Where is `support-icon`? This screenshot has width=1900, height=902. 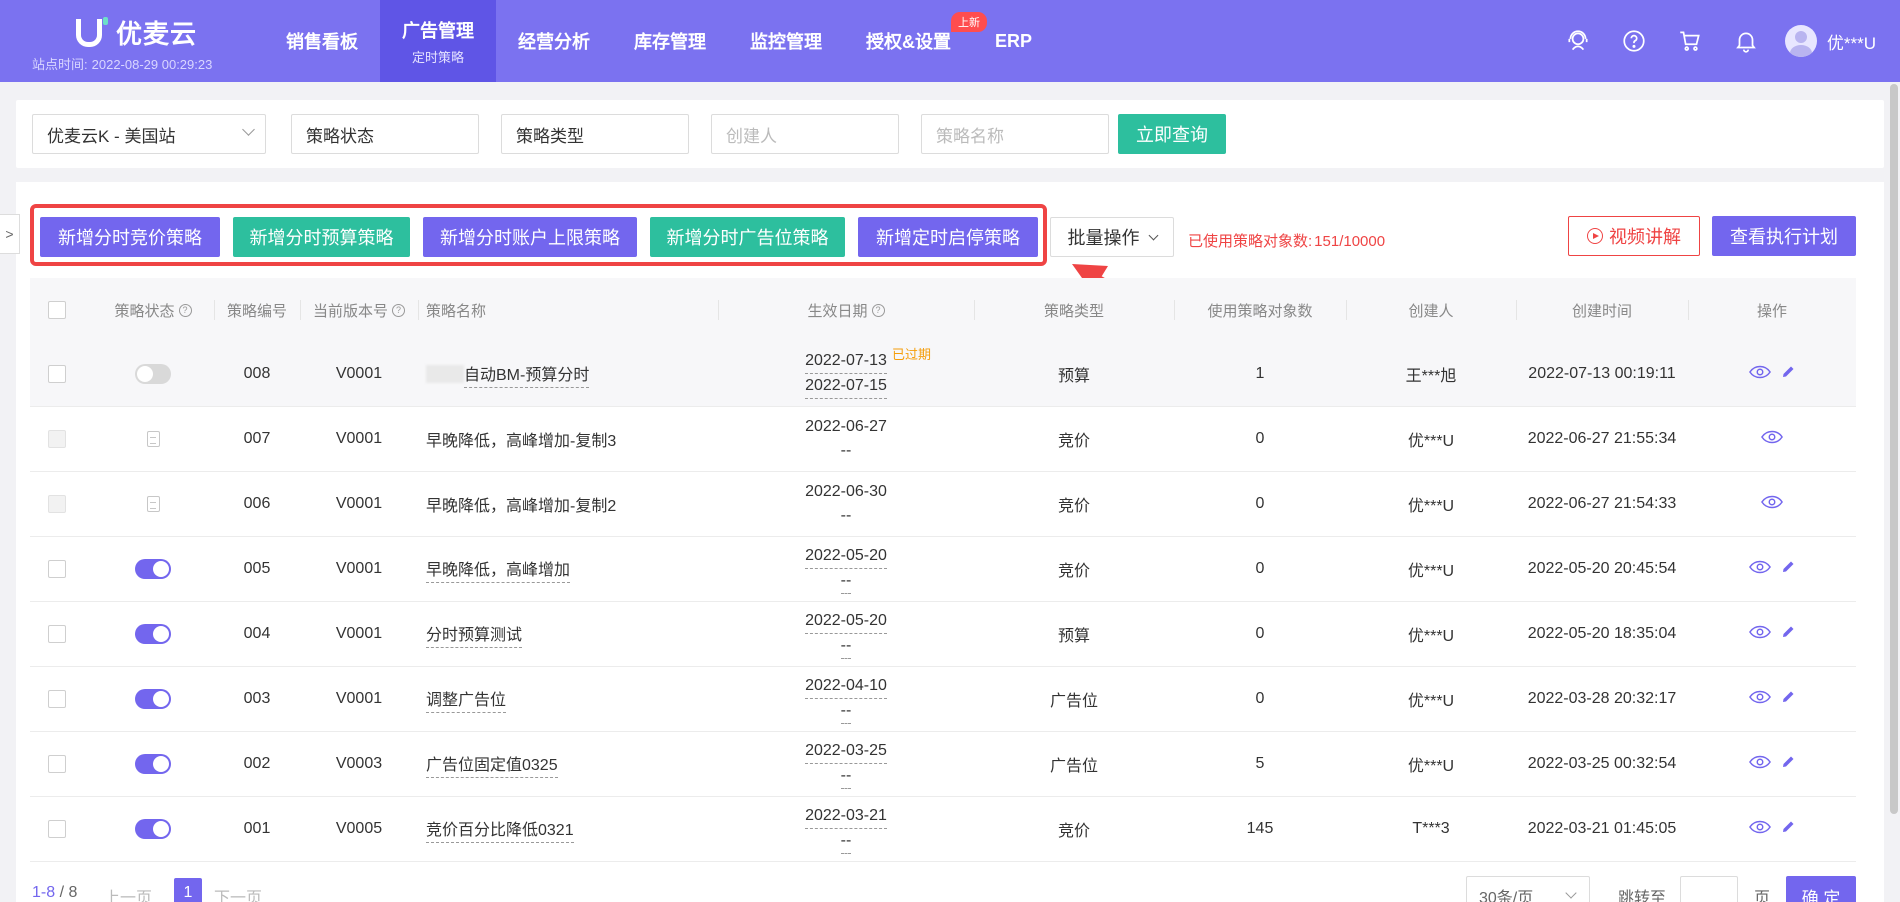
support-icon is located at coordinates (1578, 41).